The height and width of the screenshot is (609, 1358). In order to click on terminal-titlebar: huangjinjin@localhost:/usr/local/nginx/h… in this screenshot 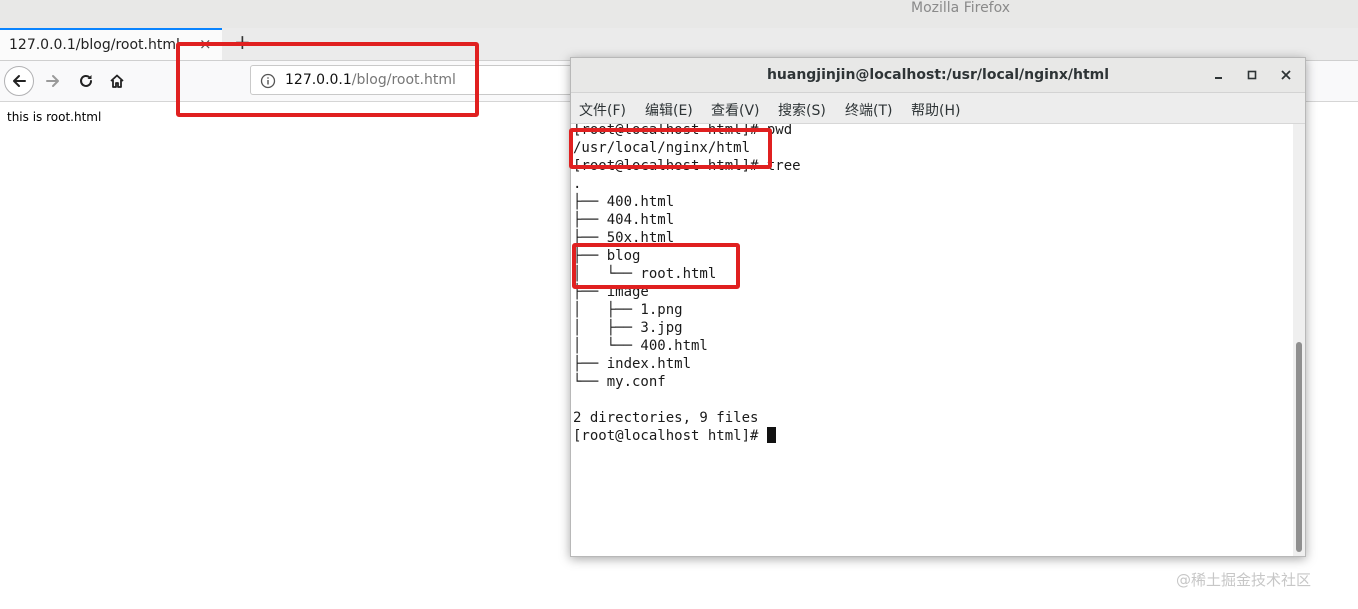, I will do `click(938, 75)`.